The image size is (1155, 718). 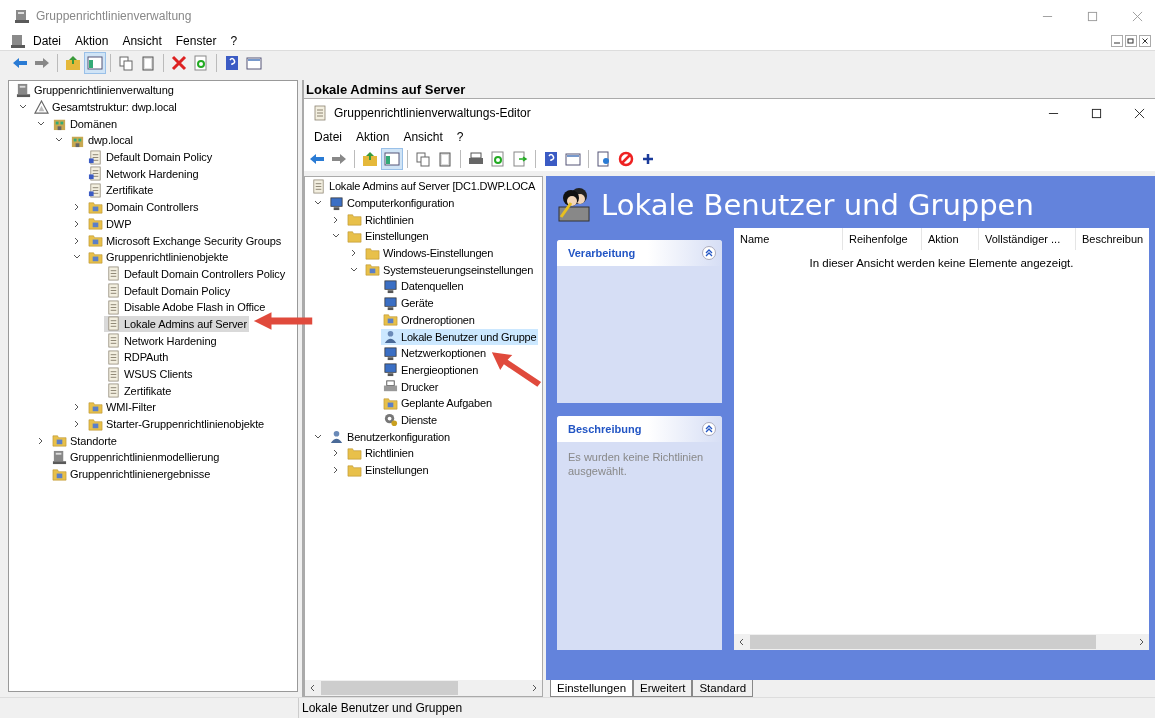 What do you see at coordinates (423, 286) in the screenshot?
I see `tree-item: Datenquellen` at bounding box center [423, 286].